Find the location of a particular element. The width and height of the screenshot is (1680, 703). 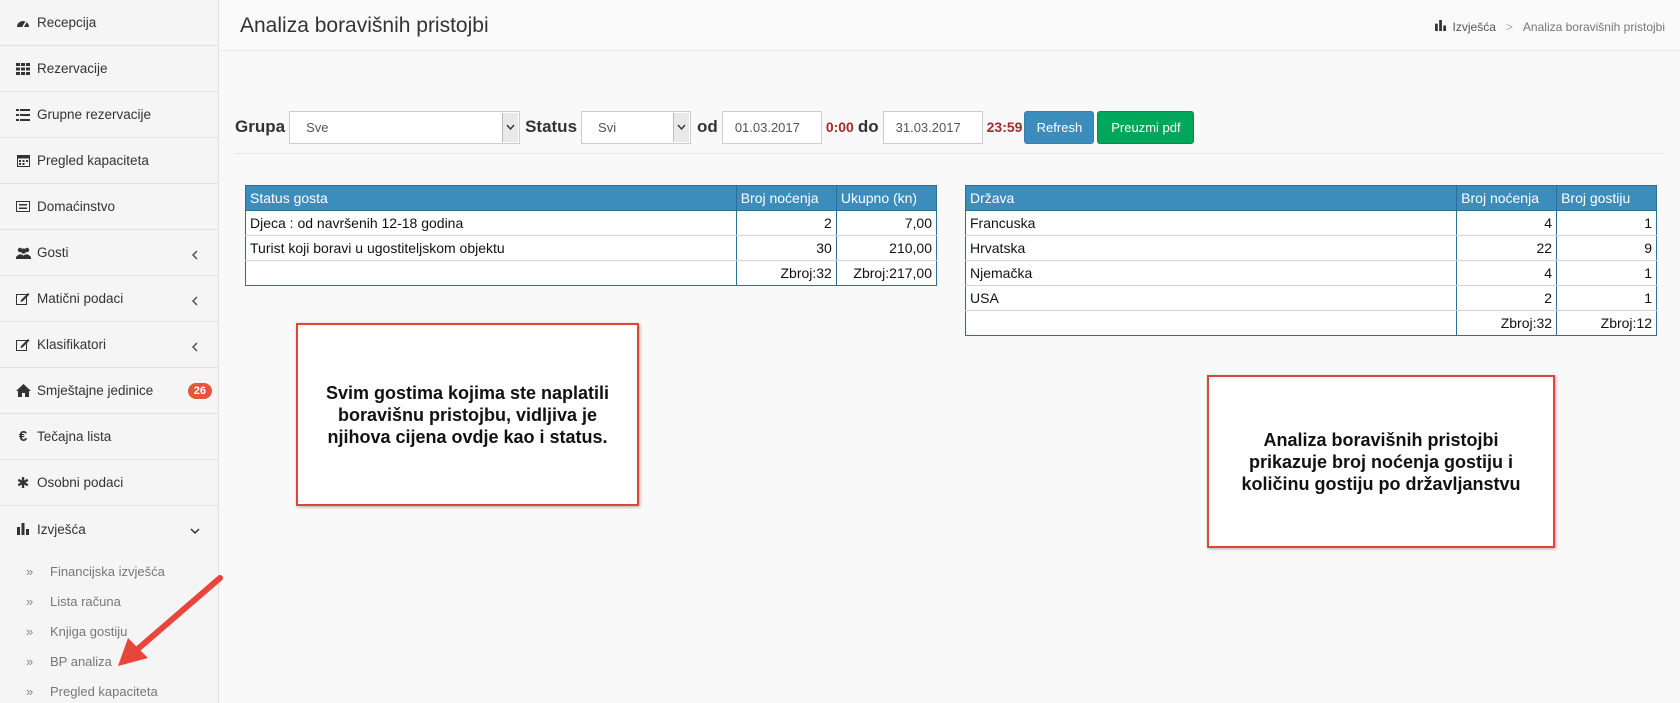

sidebar-item-label: Gosti is located at coordinates (53, 252).